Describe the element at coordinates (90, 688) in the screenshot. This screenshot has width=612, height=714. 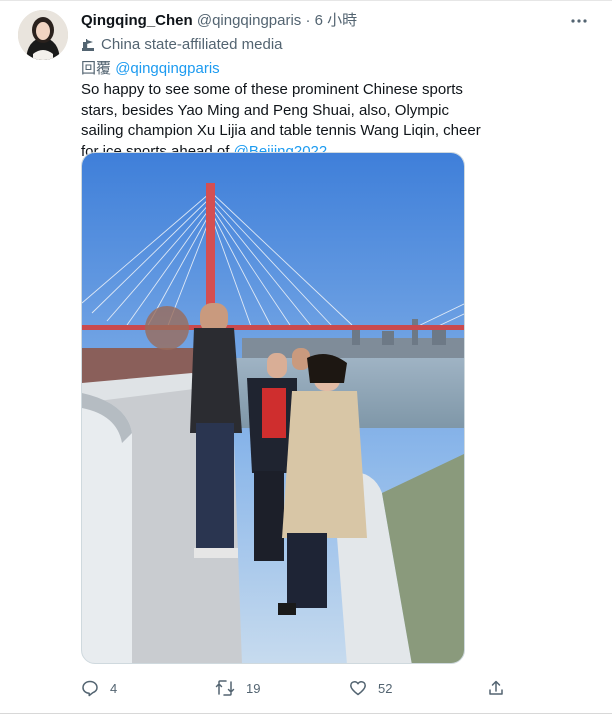
I see `speech-bubble-icon` at that location.